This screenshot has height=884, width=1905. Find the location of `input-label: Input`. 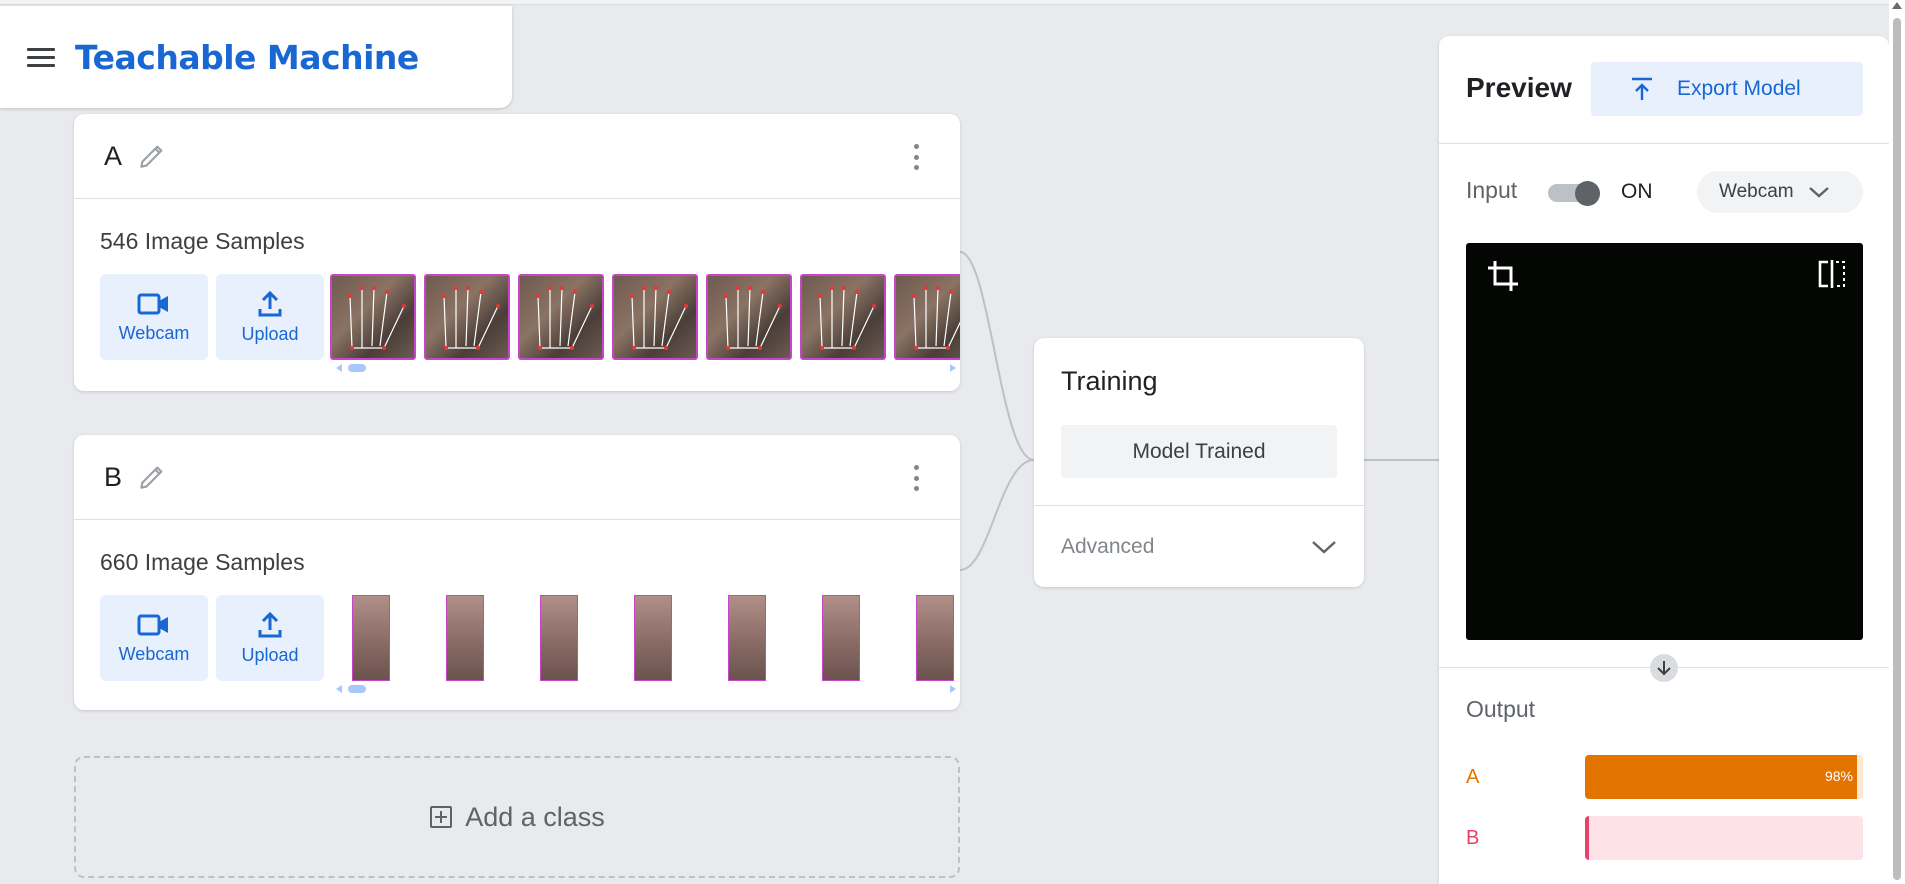

input-label: Input is located at coordinates (1492, 190).